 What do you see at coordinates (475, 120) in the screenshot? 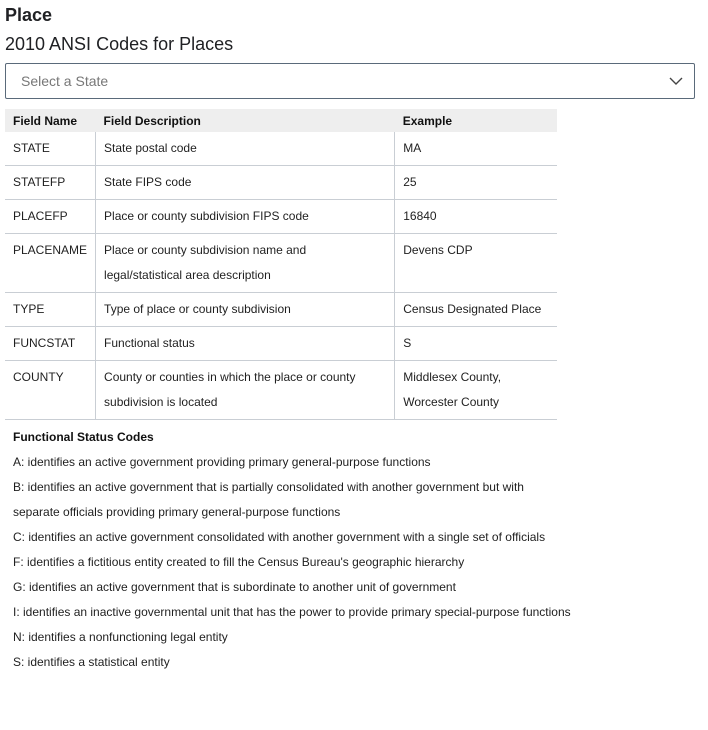
I see `column-header-example: Example` at bounding box center [475, 120].